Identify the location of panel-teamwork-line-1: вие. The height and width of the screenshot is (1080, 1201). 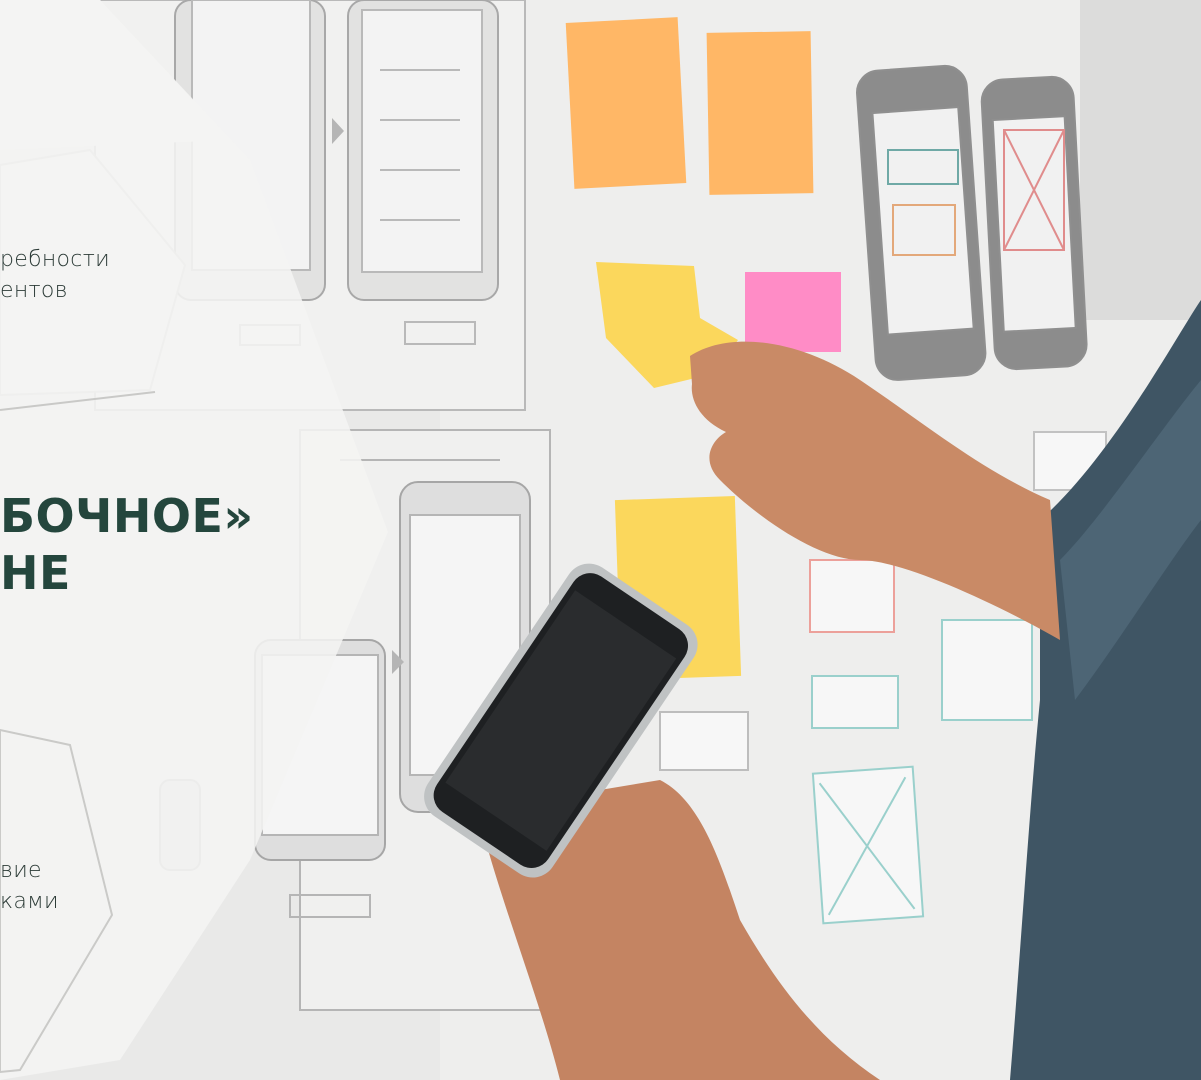
(21, 870).